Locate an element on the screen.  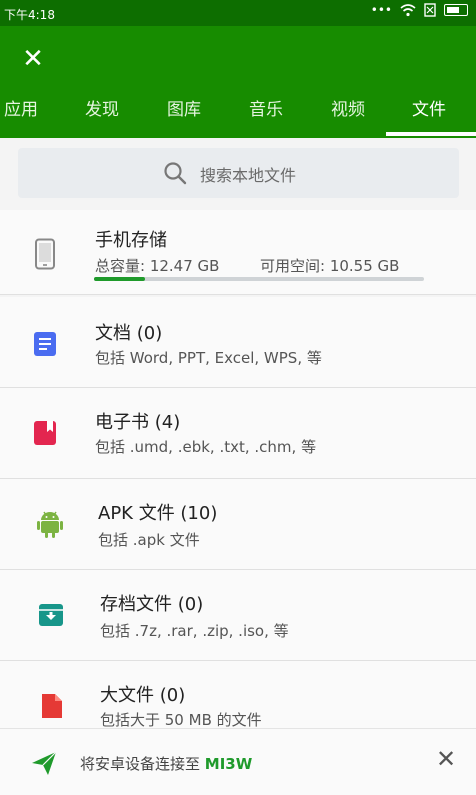
tab-music: 音乐 is located at coordinates (266, 116).